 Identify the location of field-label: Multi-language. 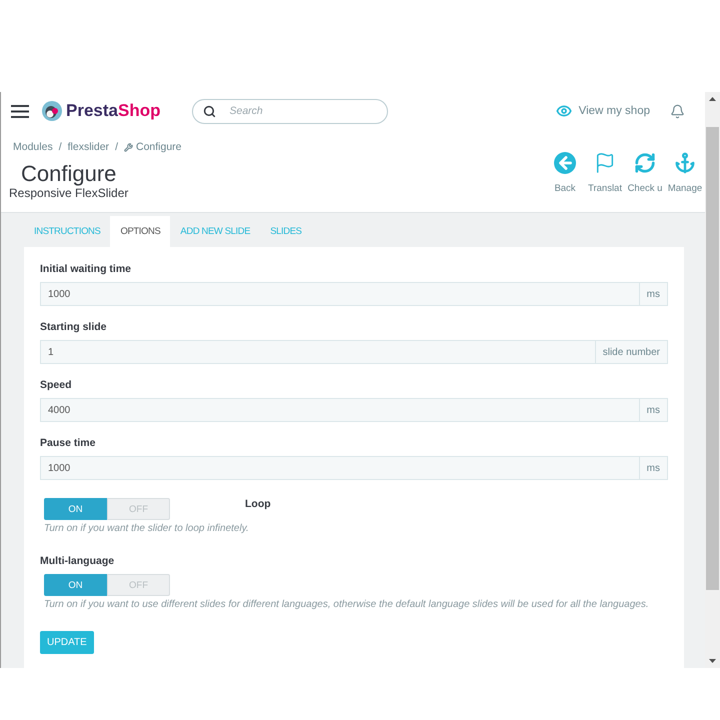
(78, 561).